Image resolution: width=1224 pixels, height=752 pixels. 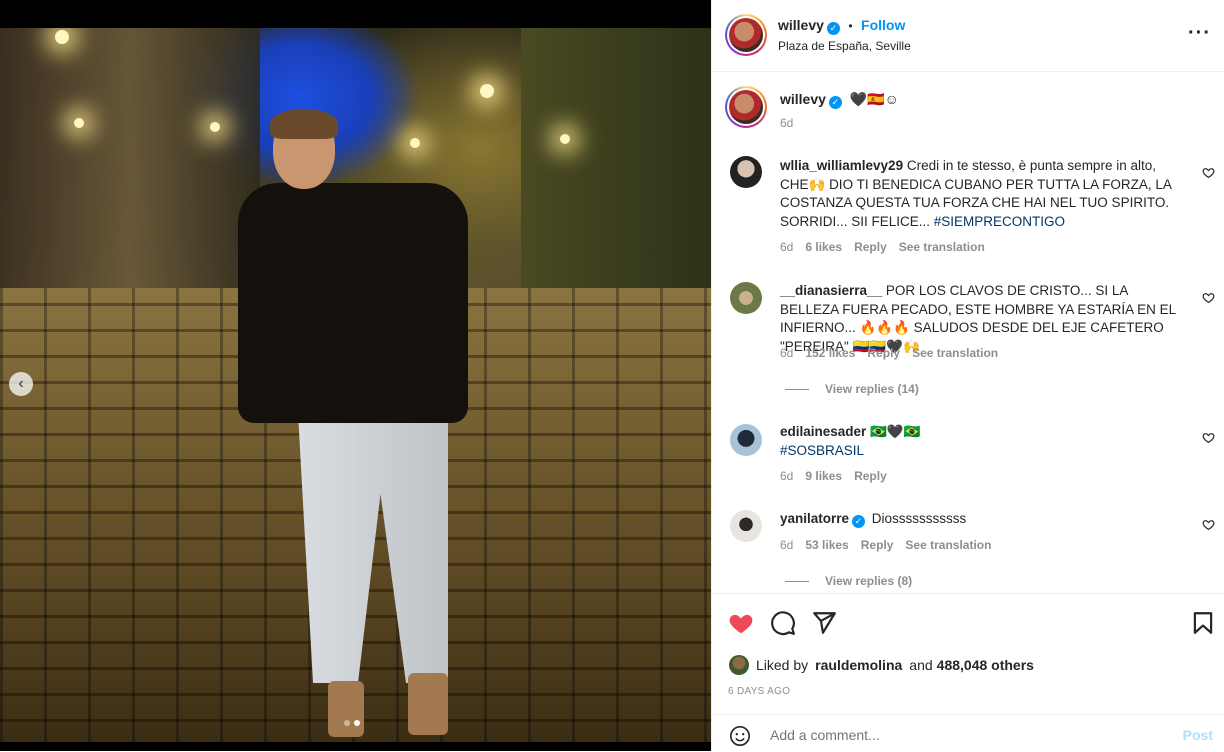 I want to click on comment-username: wllia_williamlevy29, so click(x=841, y=165).